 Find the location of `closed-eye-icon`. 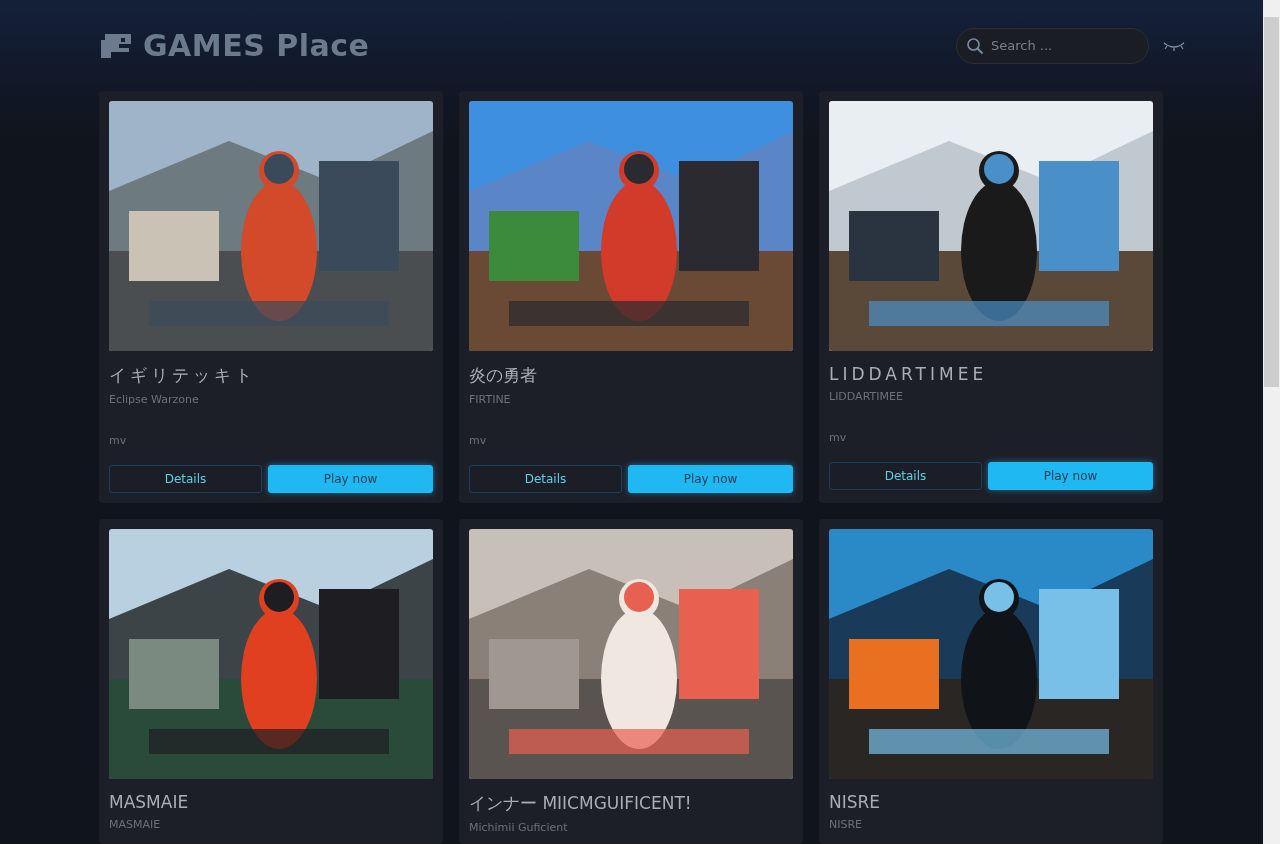

closed-eye-icon is located at coordinates (1174, 45).